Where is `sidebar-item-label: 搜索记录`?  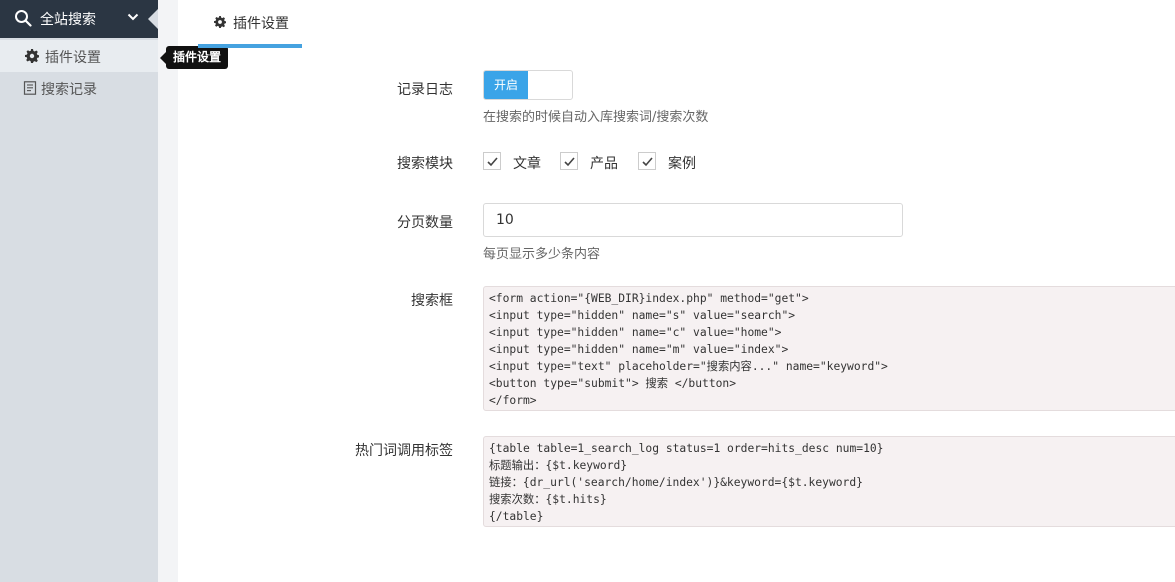 sidebar-item-label: 搜索记录 is located at coordinates (69, 90).